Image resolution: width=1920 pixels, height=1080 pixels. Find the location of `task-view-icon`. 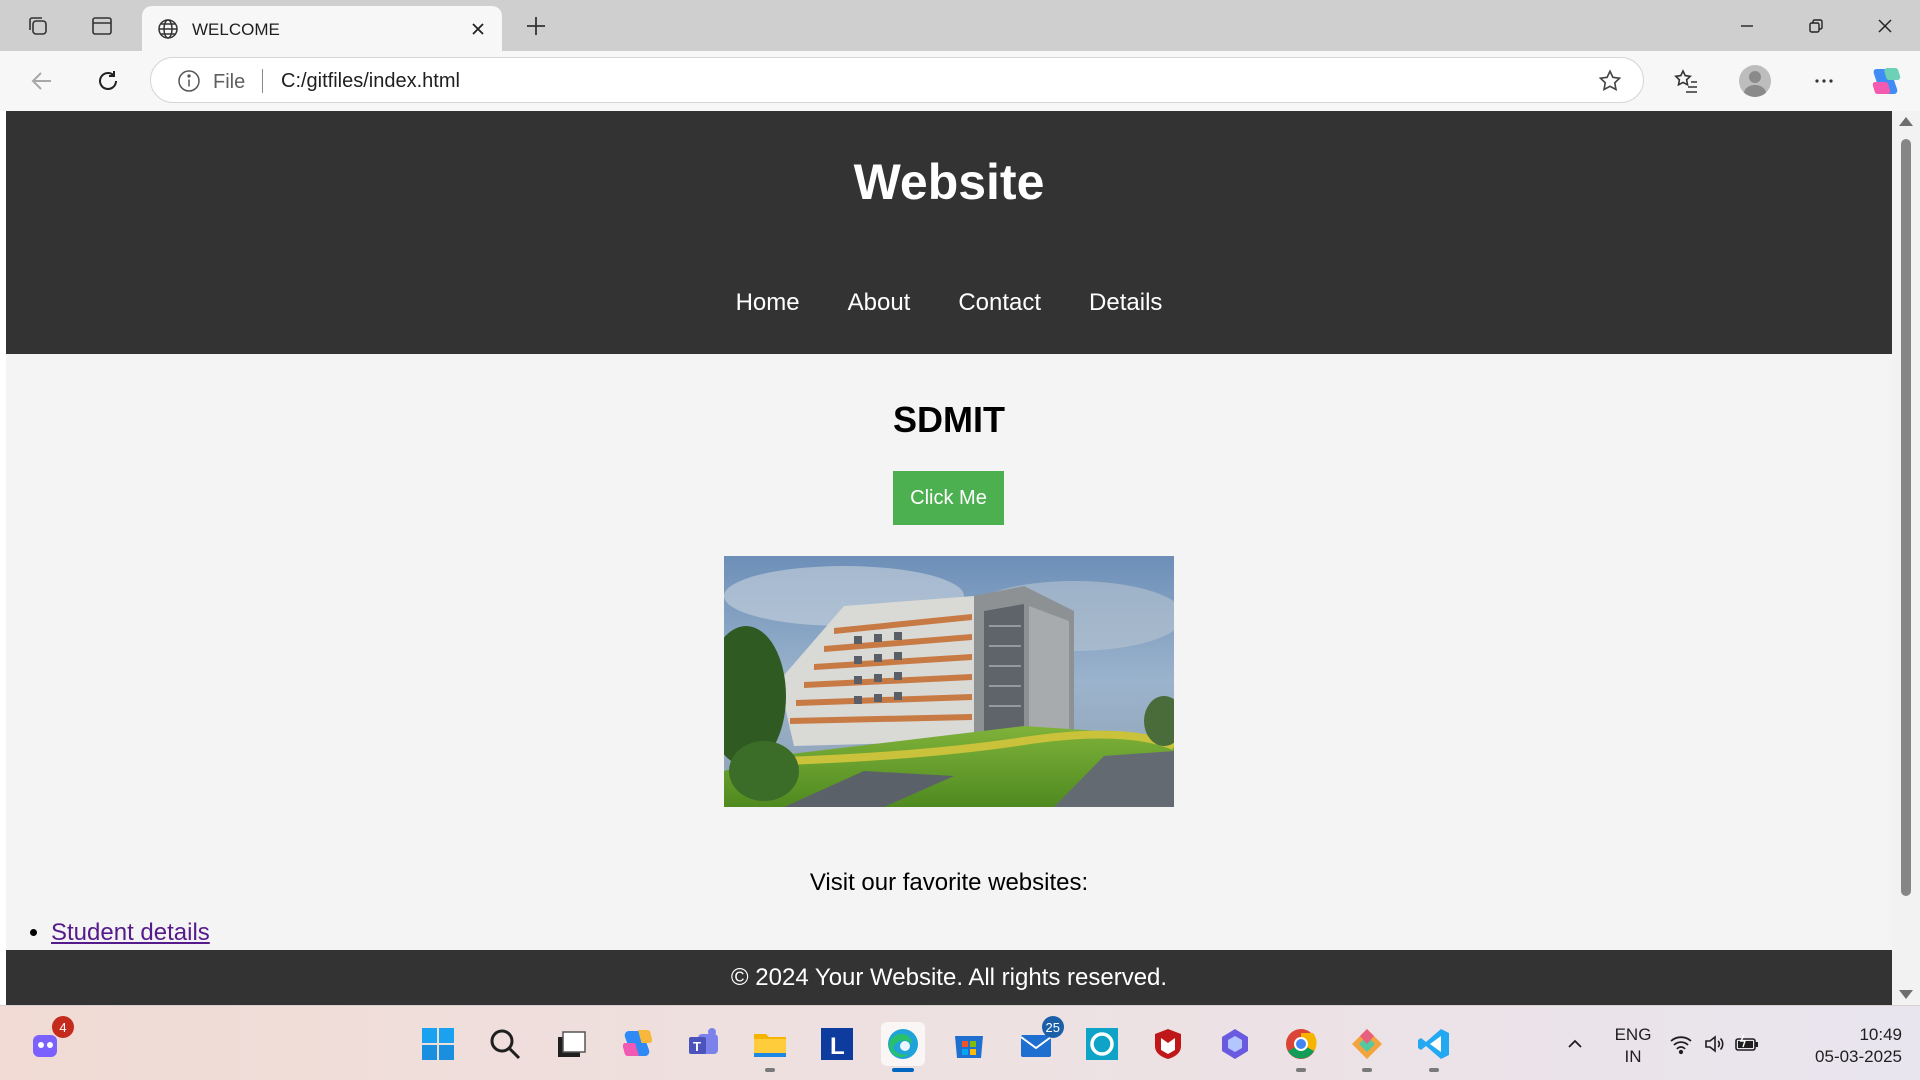

task-view-icon is located at coordinates (571, 1044).